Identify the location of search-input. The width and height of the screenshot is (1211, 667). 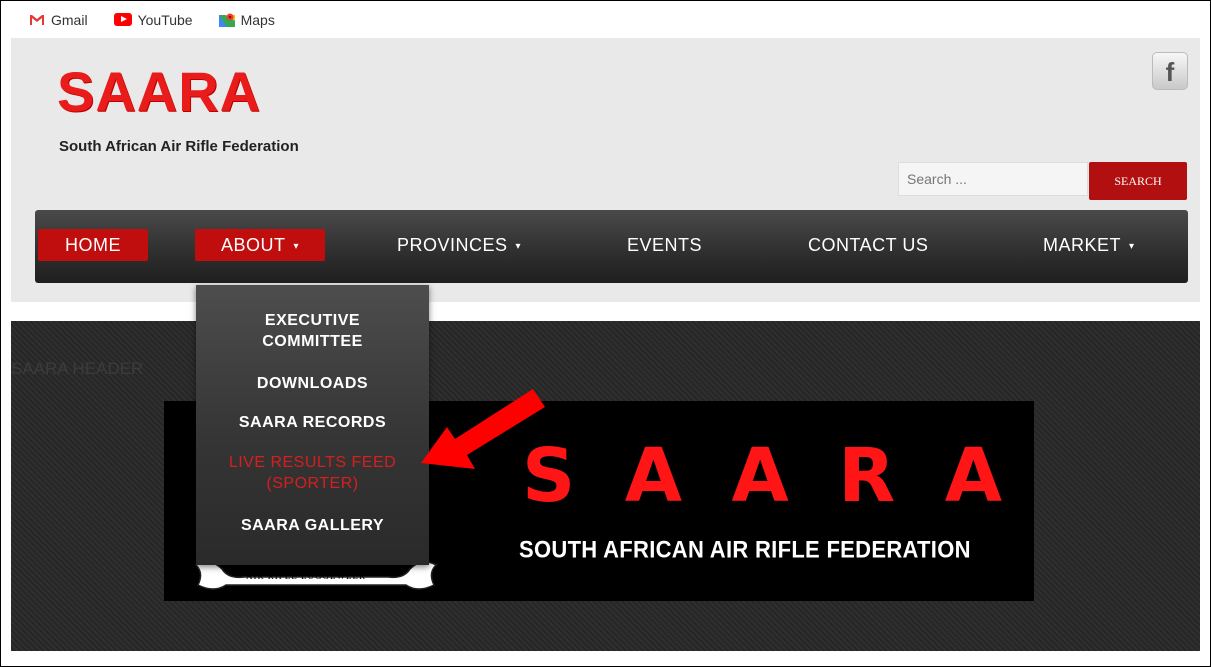
(993, 179).